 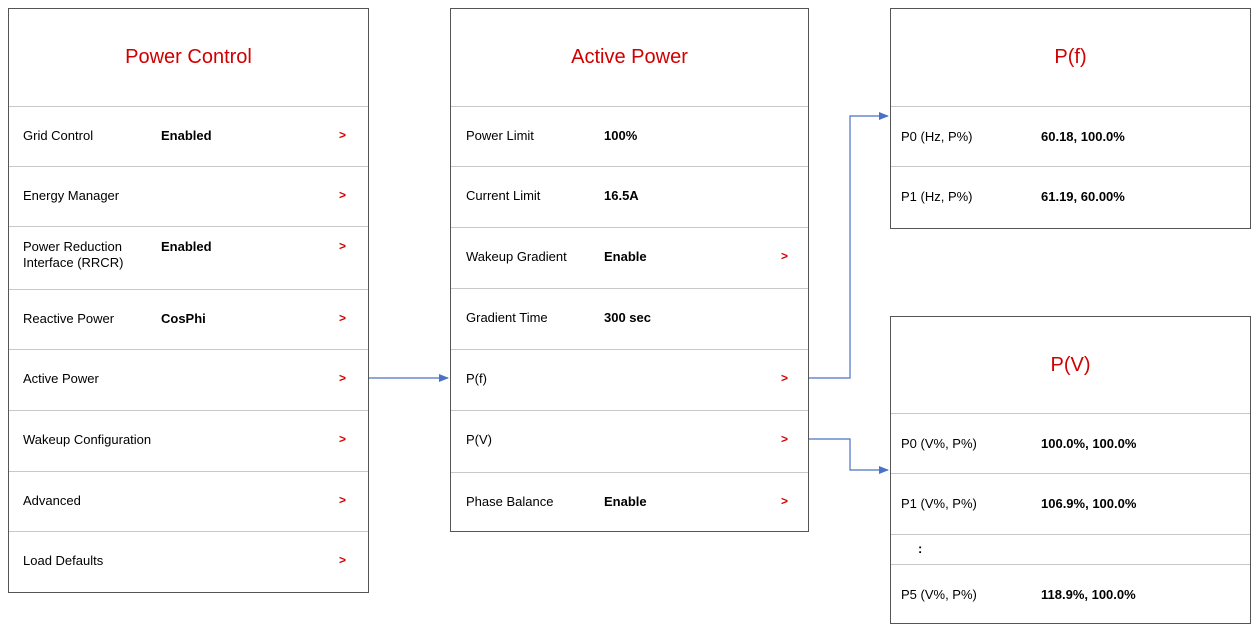 What do you see at coordinates (476, 378) in the screenshot?
I see `row-label: P(f)` at bounding box center [476, 378].